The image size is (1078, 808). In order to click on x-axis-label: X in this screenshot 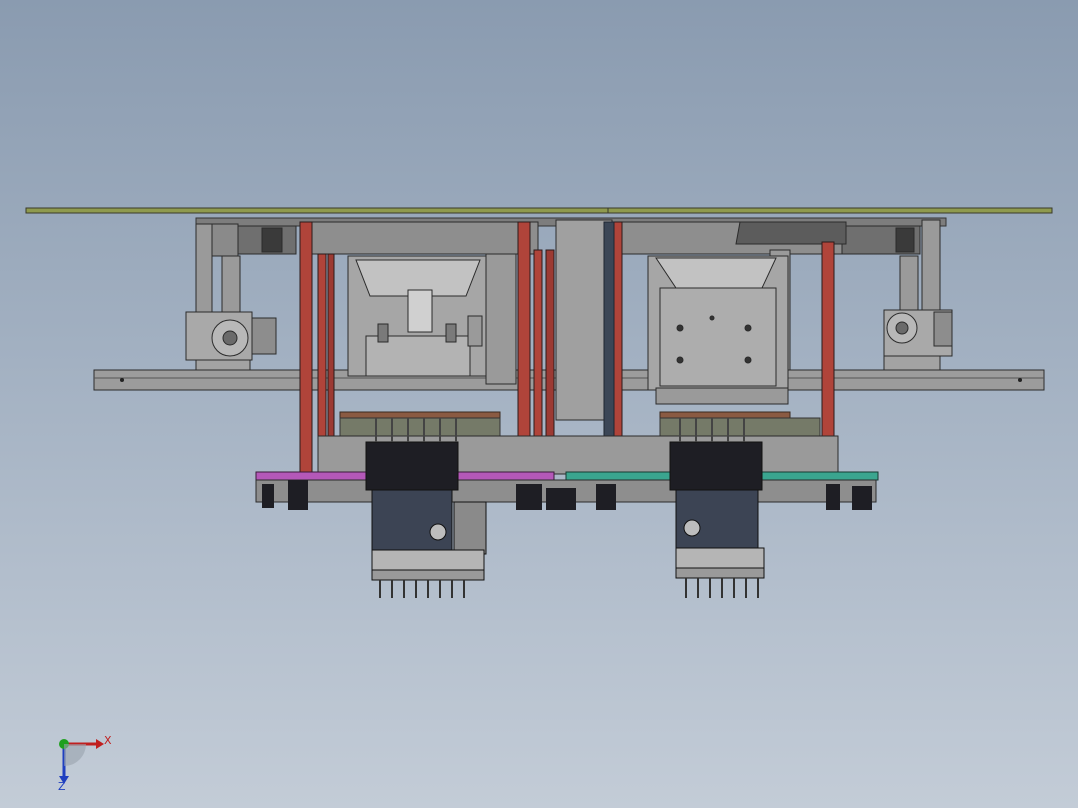, I will do `click(108, 740)`.